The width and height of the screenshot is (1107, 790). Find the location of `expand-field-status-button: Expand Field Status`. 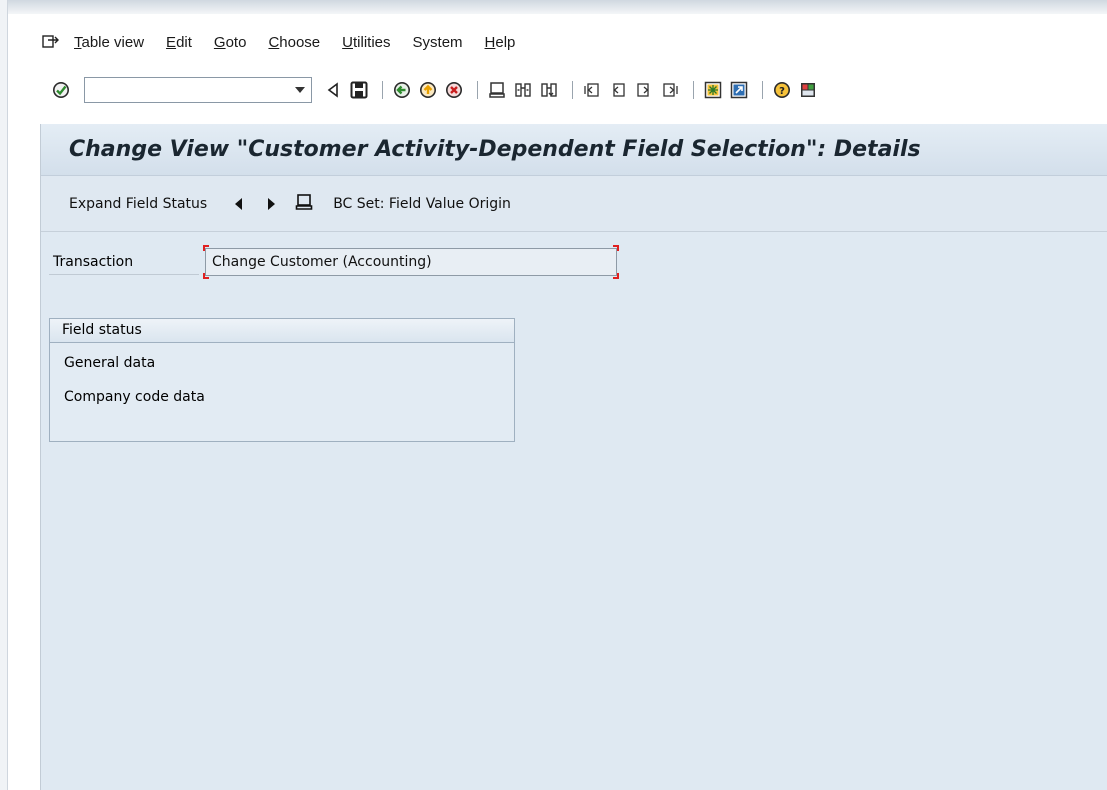

expand-field-status-button: Expand Field Status is located at coordinates (138, 204).